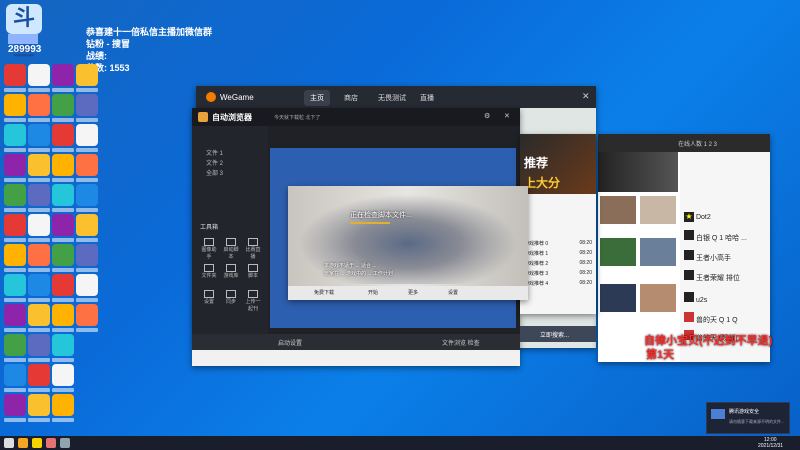 The height and width of the screenshot is (450, 800). Describe the element at coordinates (290, 342) in the screenshot. I see `launch-settings: 启动设置` at that location.